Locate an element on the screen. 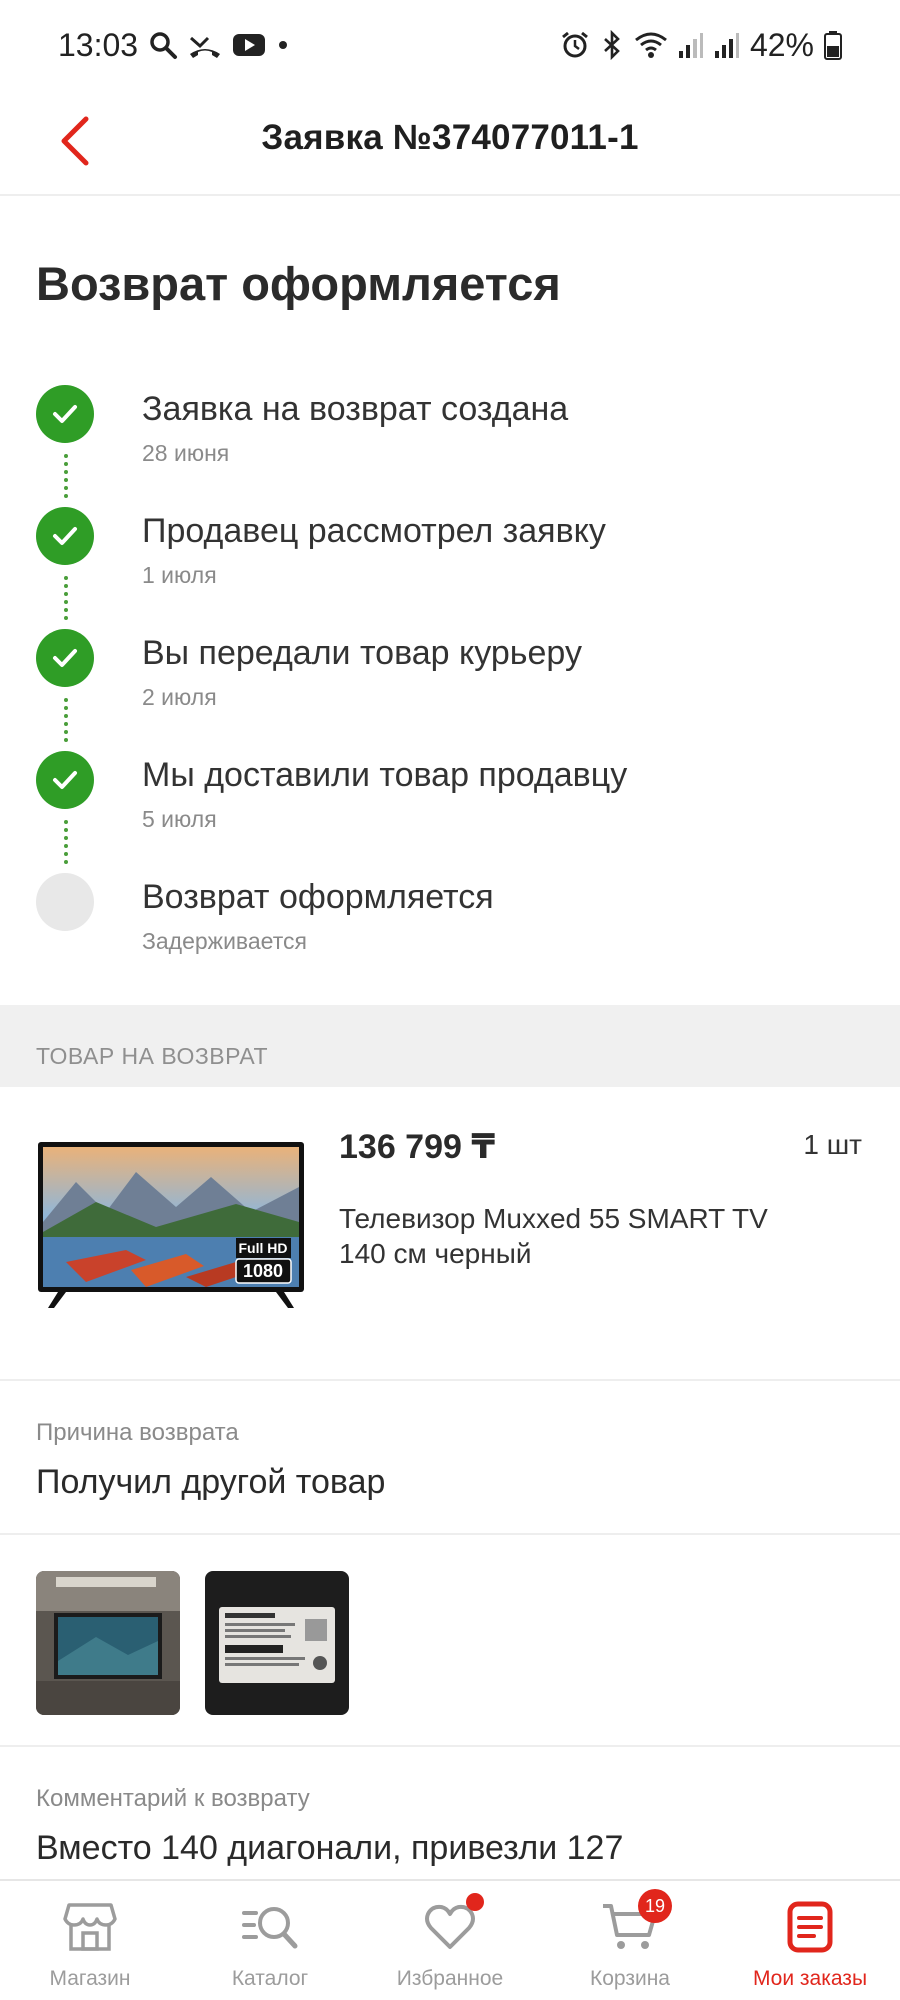 The height and width of the screenshot is (2000, 900). timeline-step: Вы передали товар курьеру 2 июля is located at coordinates (450, 687).